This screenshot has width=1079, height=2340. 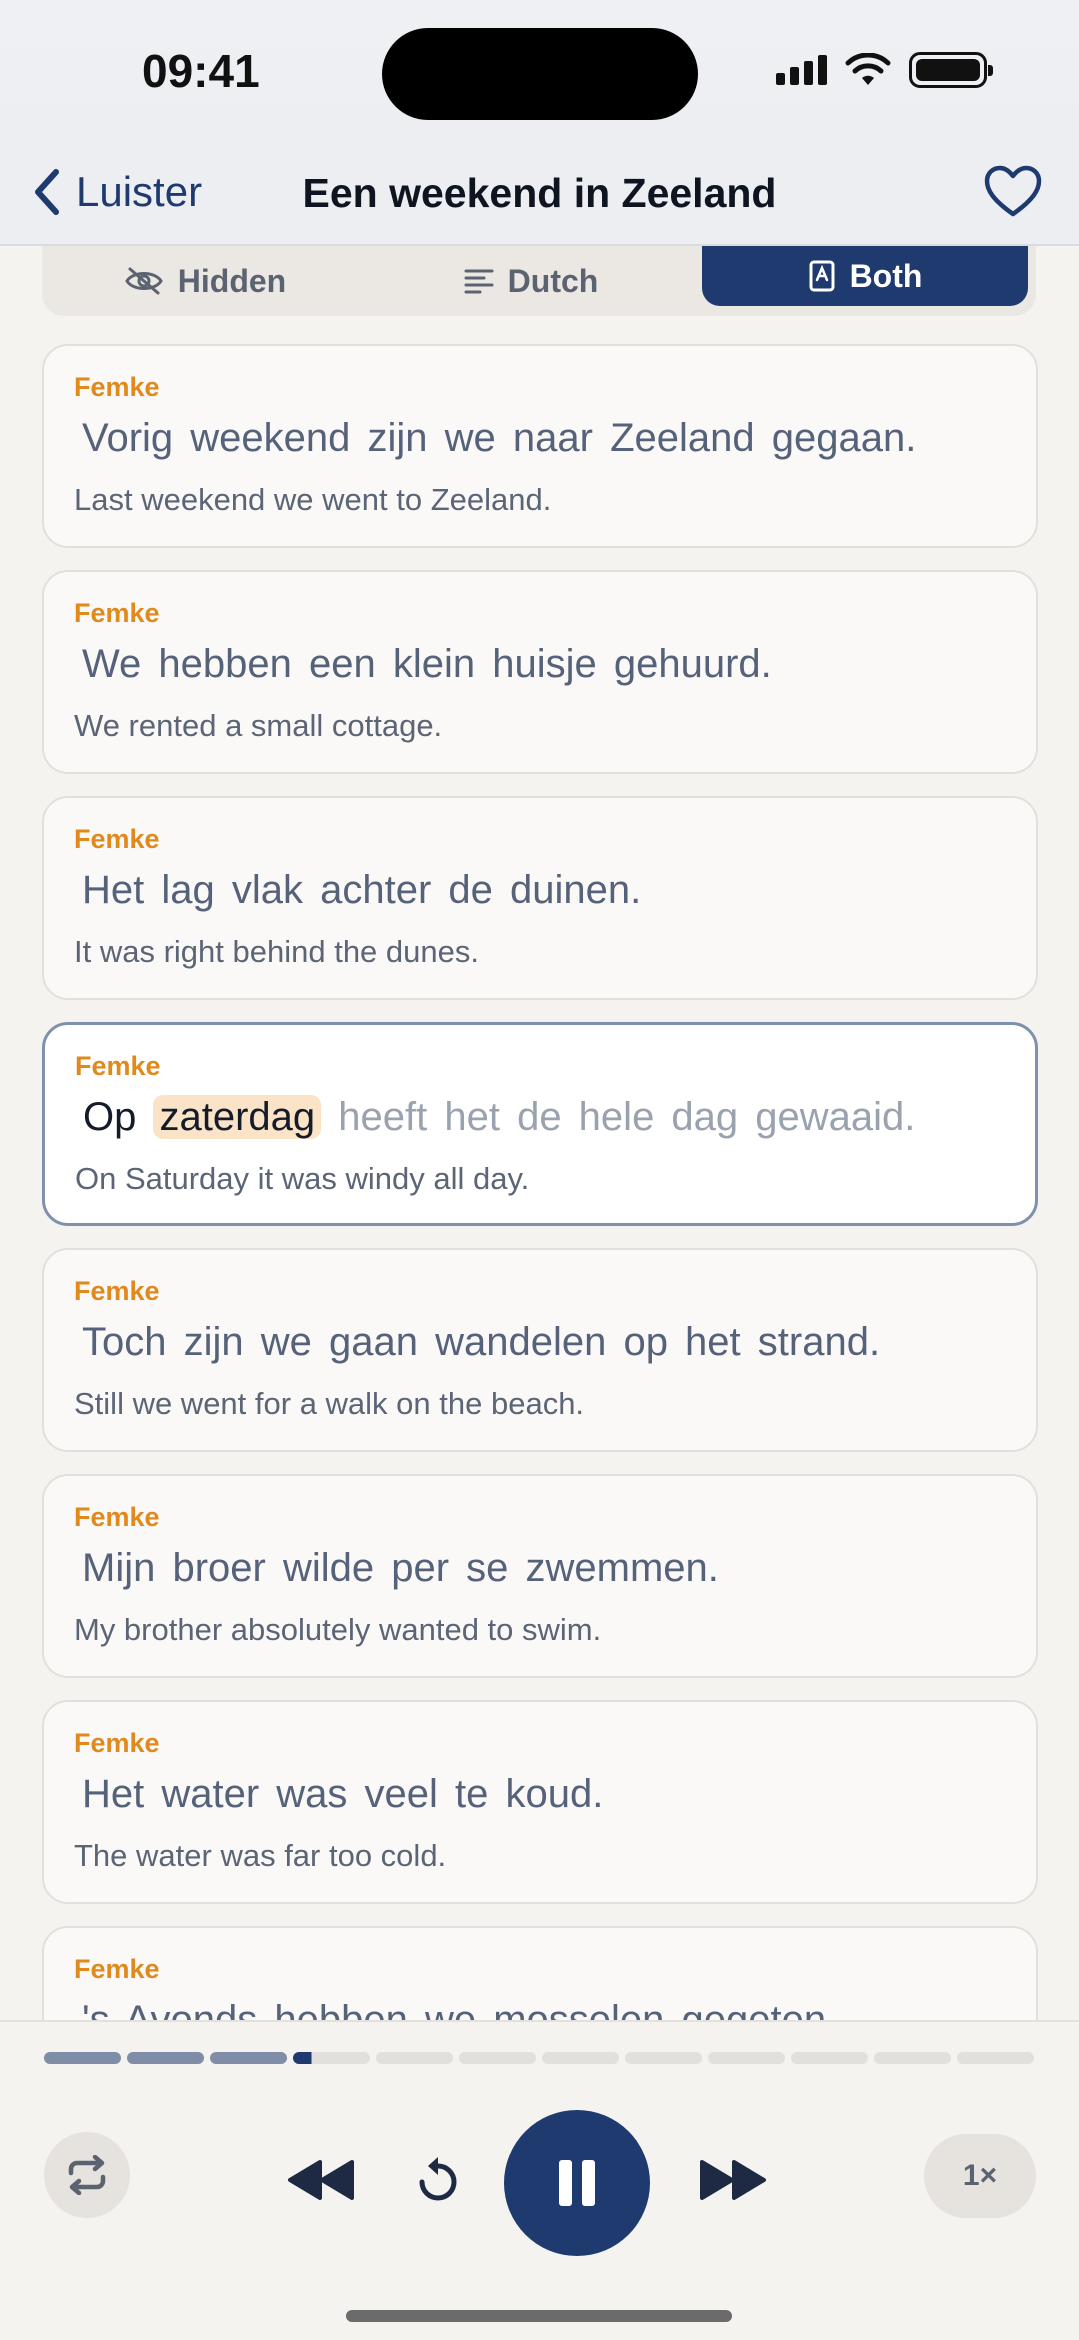 What do you see at coordinates (553, 280) in the screenshot?
I see `mode-dutch-label: Dutch` at bounding box center [553, 280].